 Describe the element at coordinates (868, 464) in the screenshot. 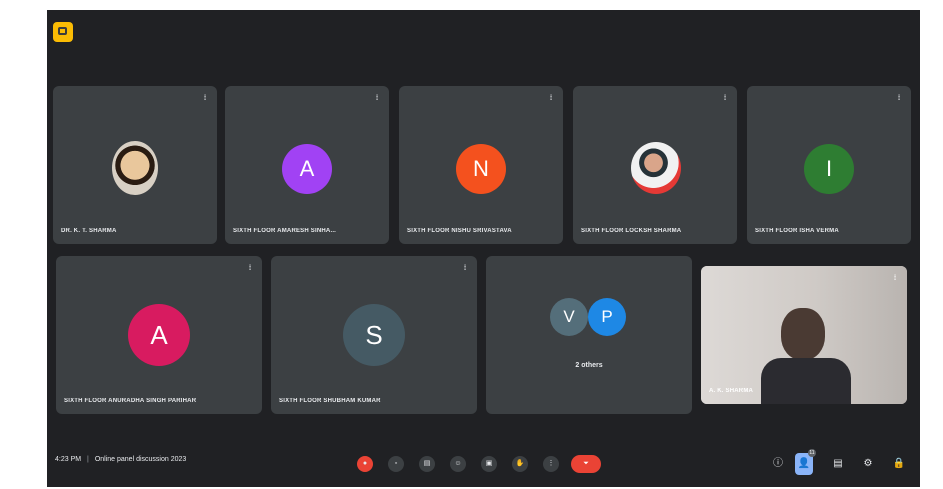

I see `activities-icon: ⚙` at that location.